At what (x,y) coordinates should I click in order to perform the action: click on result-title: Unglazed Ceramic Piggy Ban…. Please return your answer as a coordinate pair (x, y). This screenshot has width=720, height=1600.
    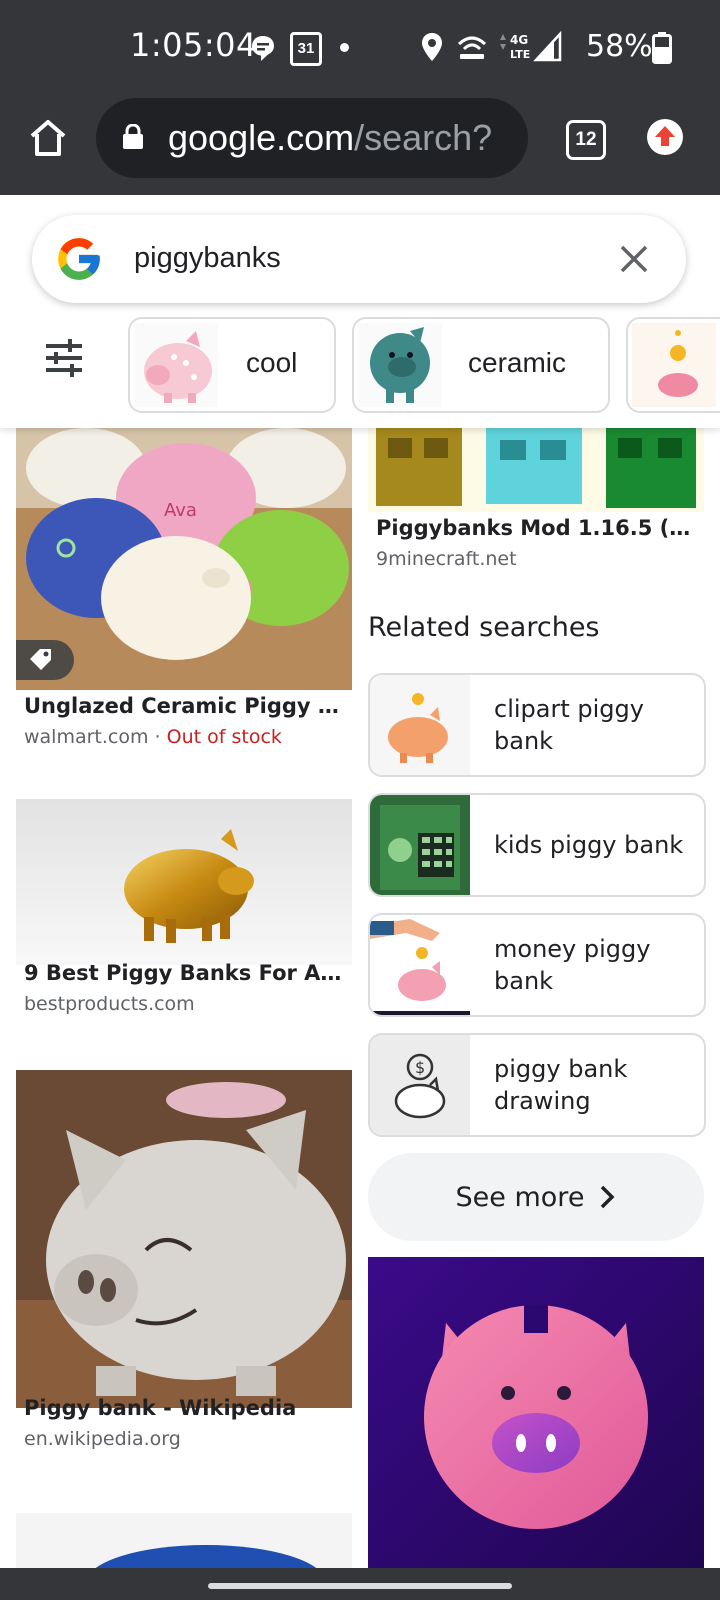
    Looking at the image, I should click on (183, 706).